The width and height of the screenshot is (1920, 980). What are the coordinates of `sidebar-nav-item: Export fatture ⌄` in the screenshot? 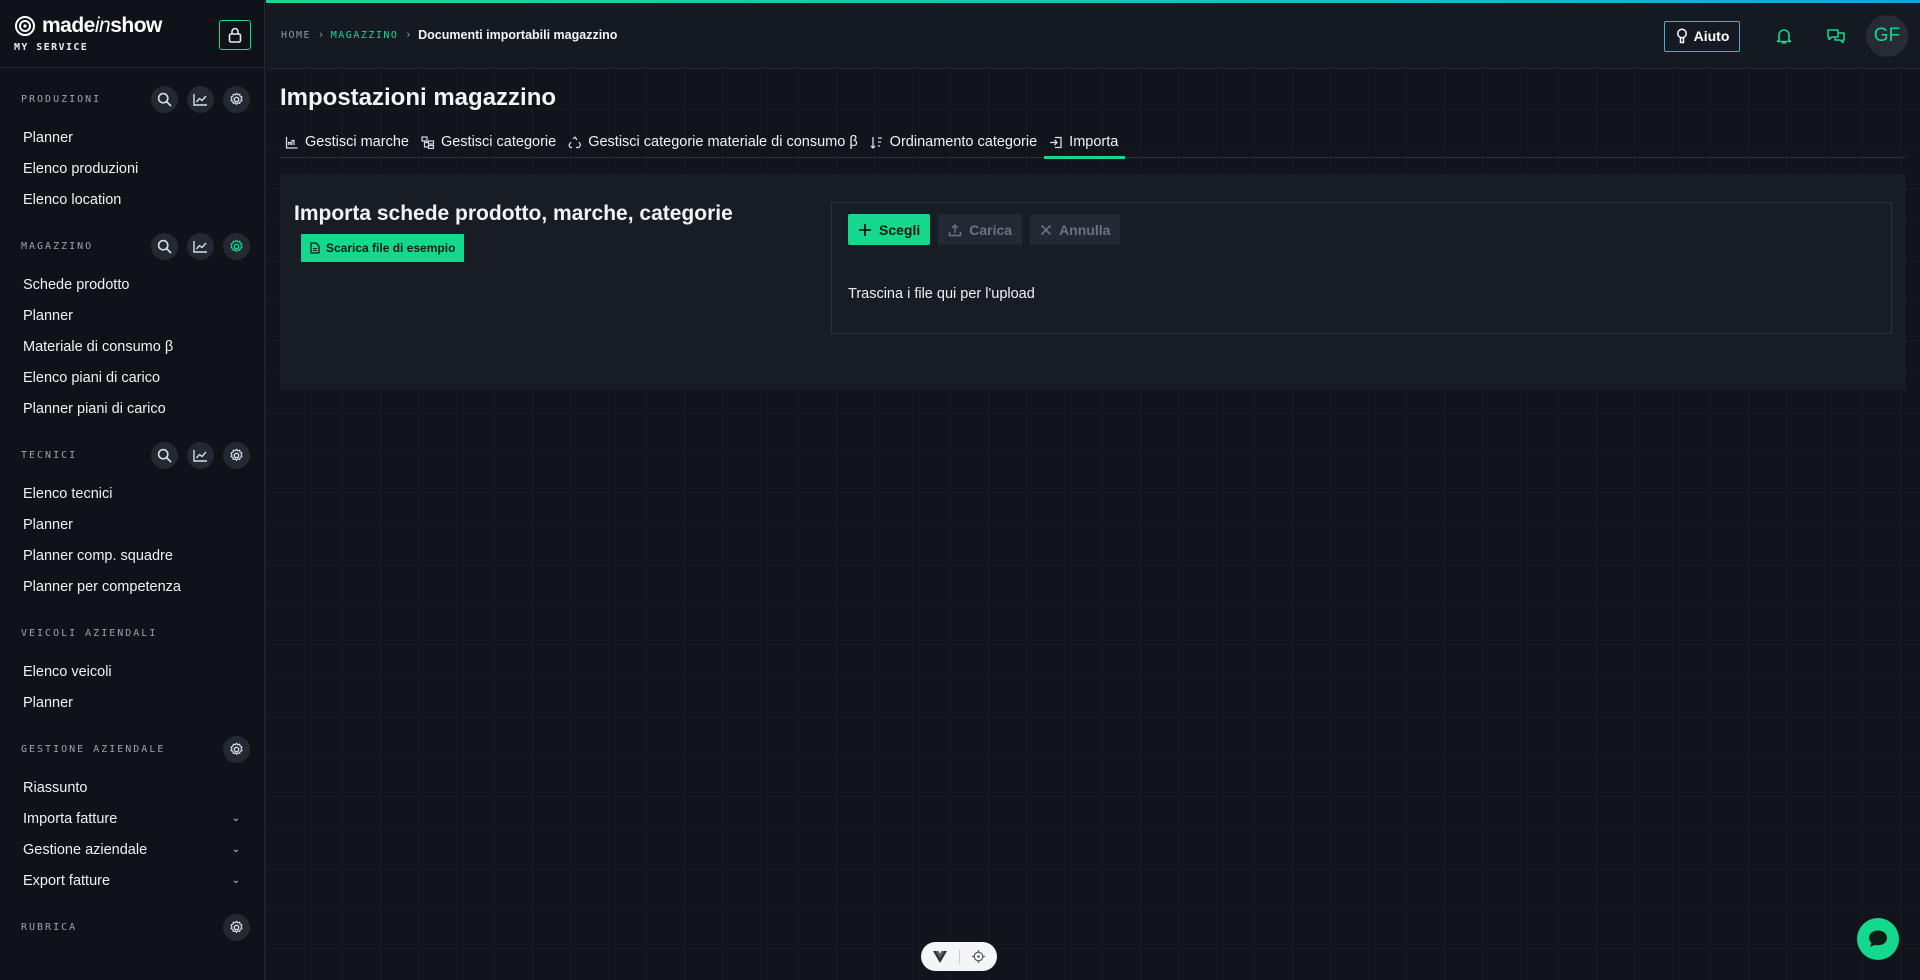 It's located at (135, 880).